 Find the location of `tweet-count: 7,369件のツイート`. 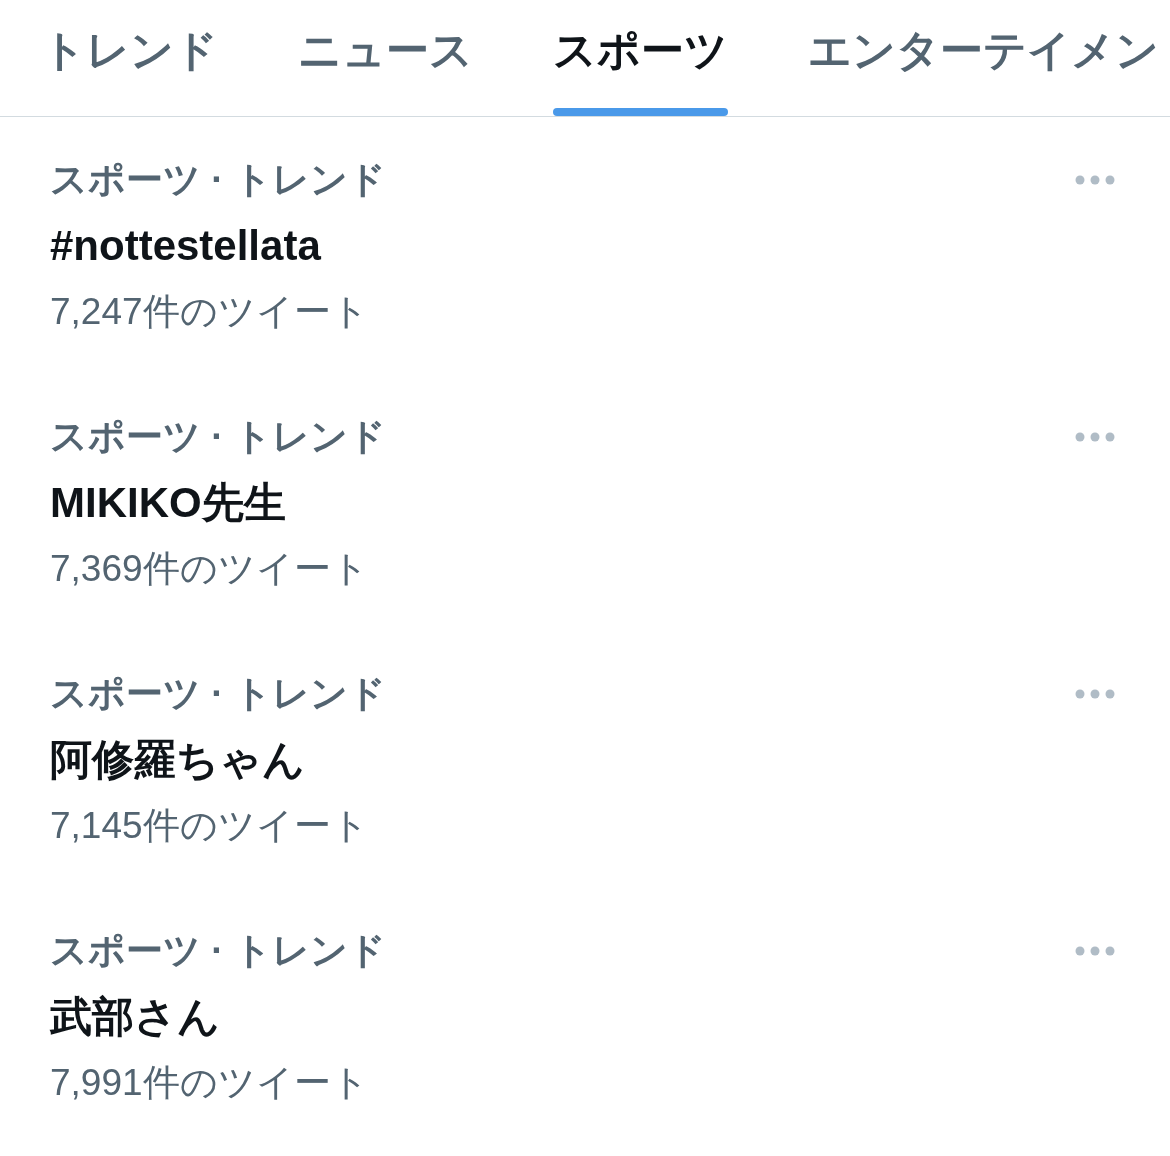

tweet-count: 7,369件のツイート is located at coordinates (210, 569).